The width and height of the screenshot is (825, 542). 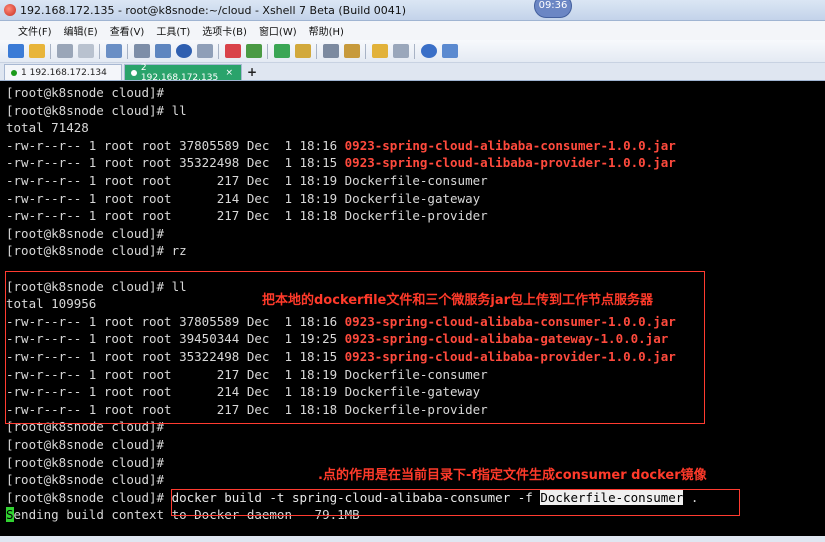 I want to click on highlight-icon, so click(x=352, y=51).